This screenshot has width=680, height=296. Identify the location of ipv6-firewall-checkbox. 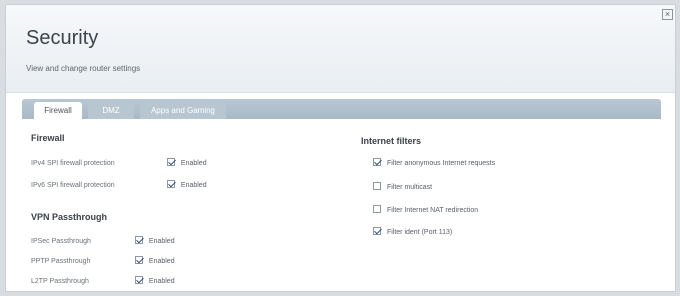
(170, 184).